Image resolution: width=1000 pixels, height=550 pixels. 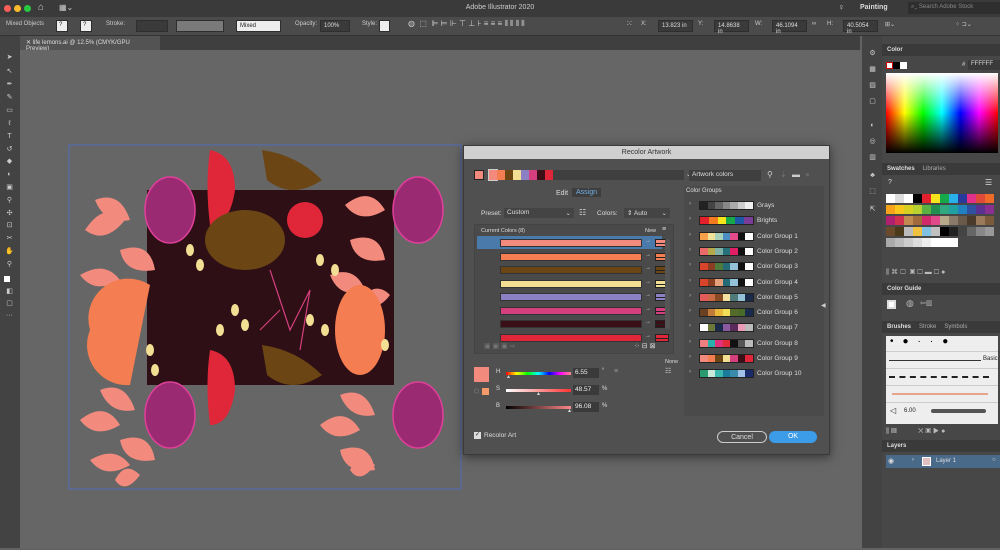 What do you see at coordinates (796, 174) in the screenshot?
I see `new-group-icon: ▬` at bounding box center [796, 174].